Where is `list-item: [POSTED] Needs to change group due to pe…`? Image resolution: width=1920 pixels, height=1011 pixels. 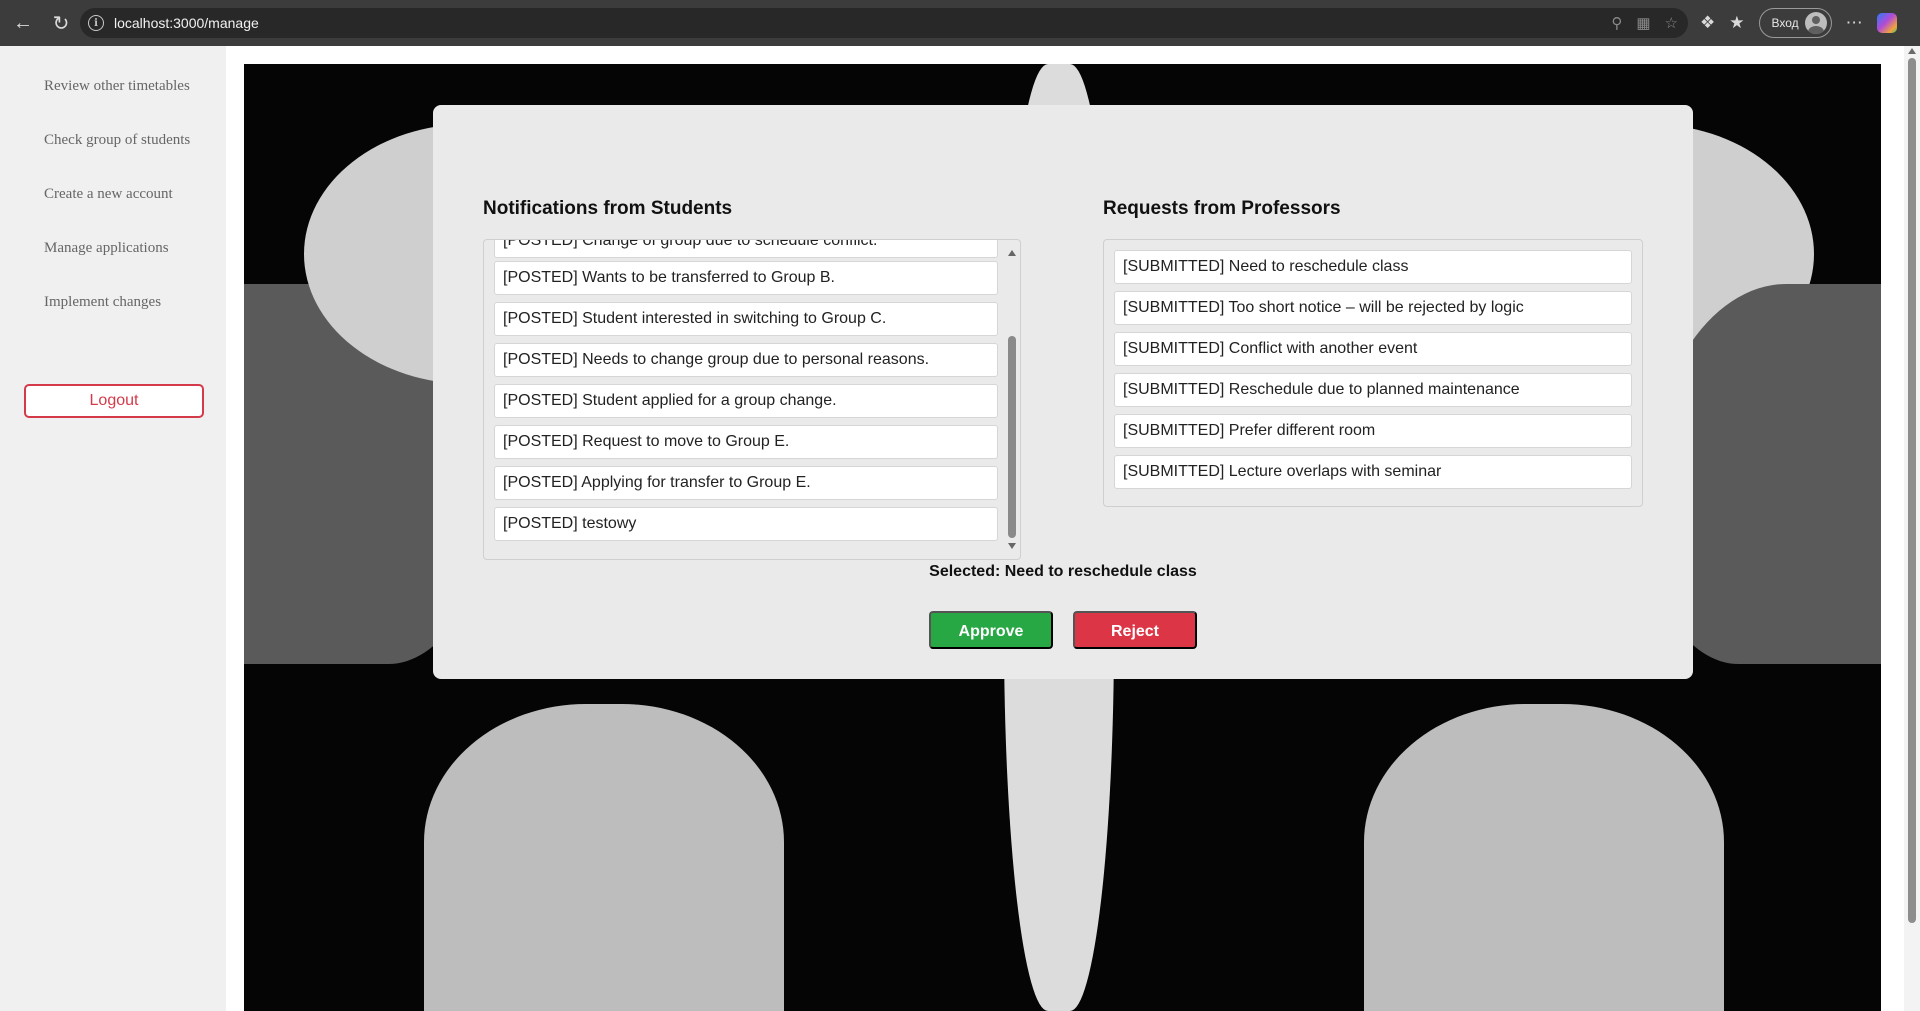 list-item: [POSTED] Needs to change group due to pe… is located at coordinates (746, 360).